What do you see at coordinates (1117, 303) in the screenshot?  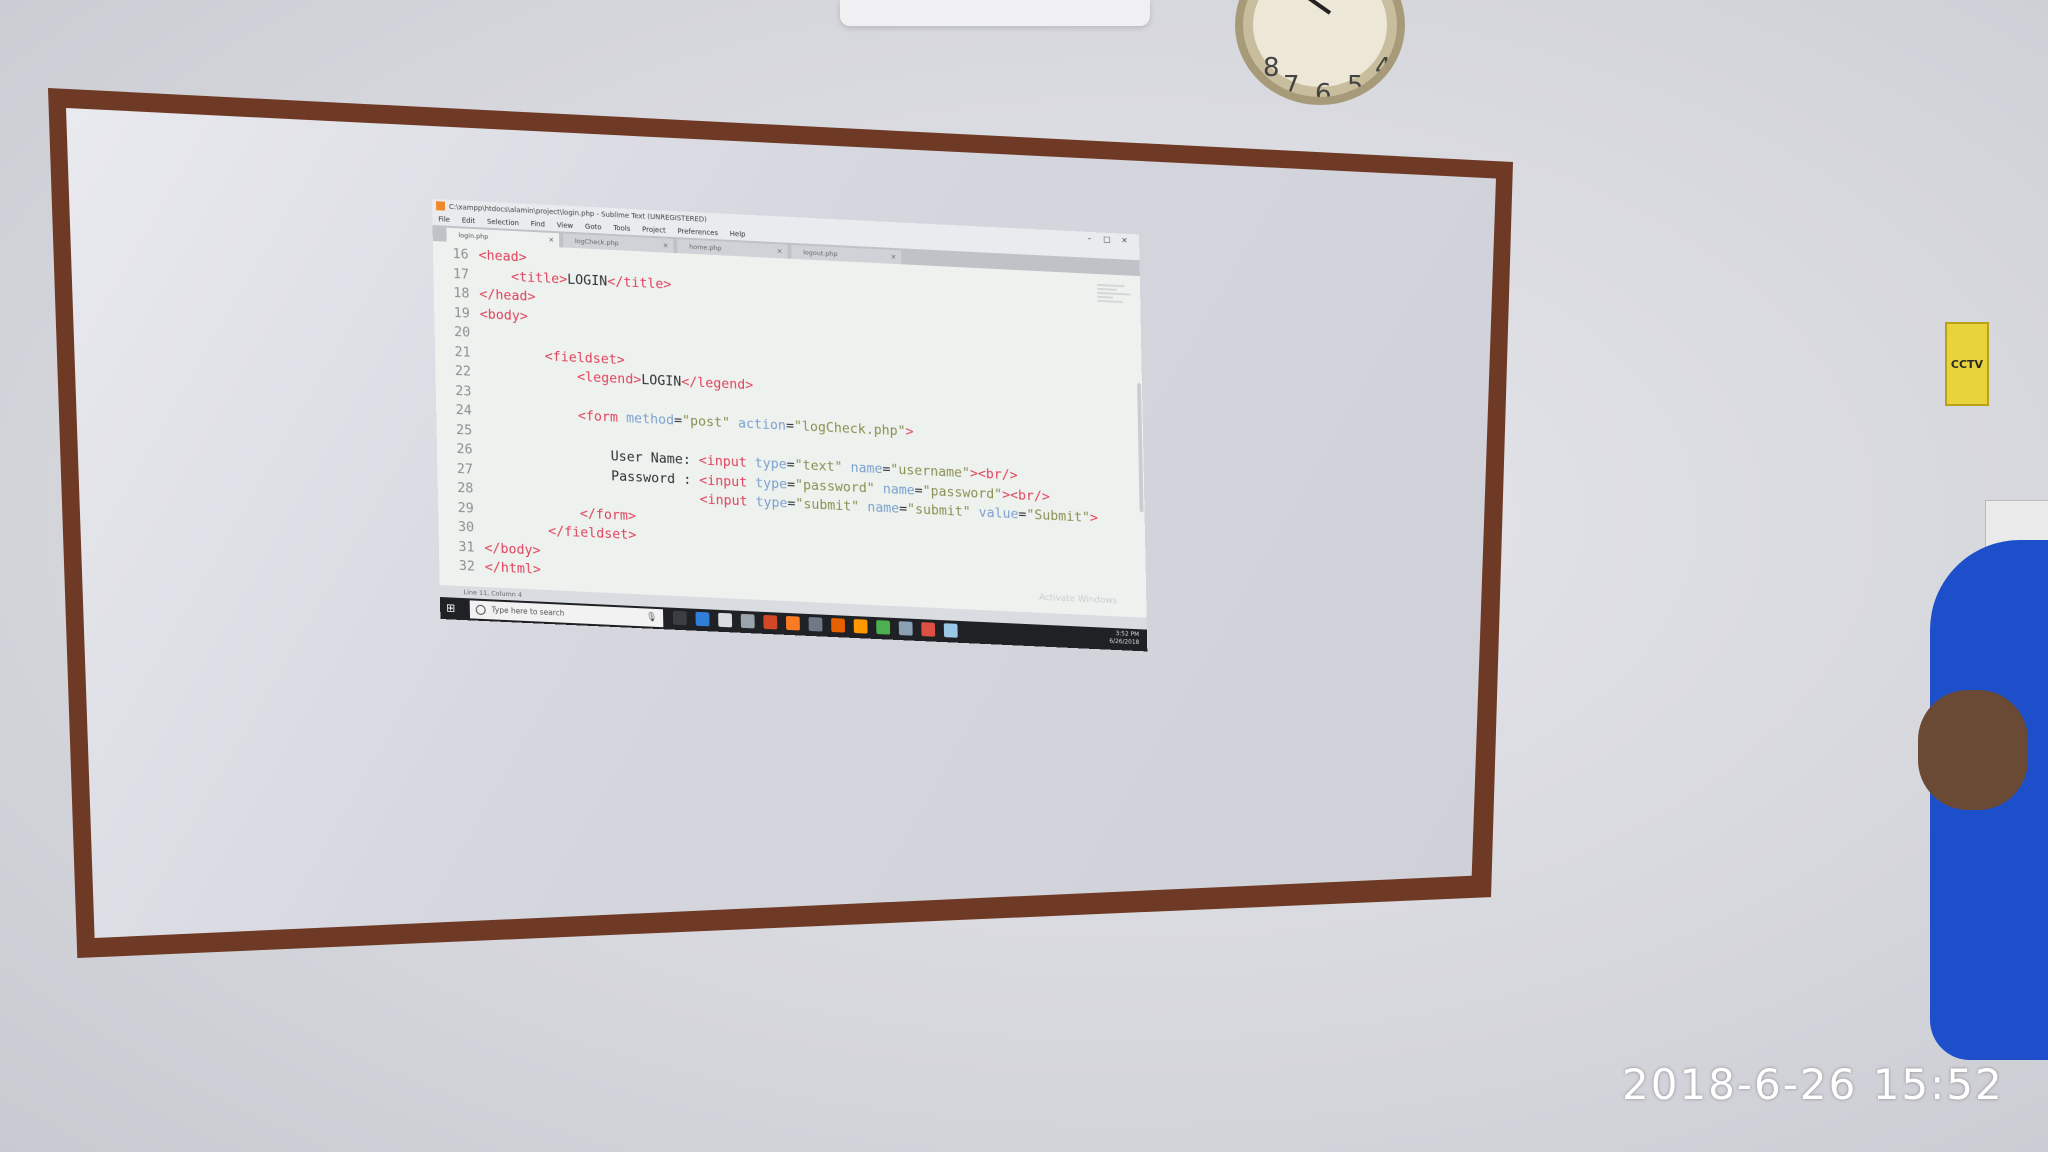 I see `minimap` at bounding box center [1117, 303].